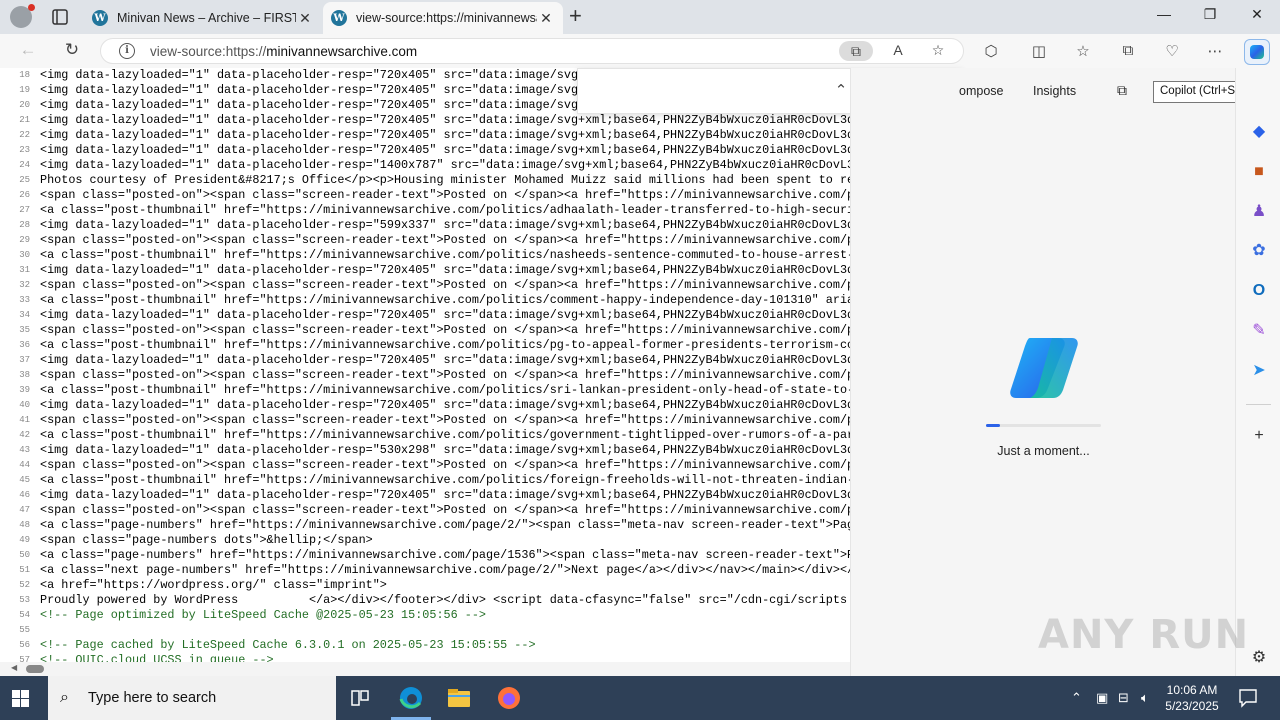  Describe the element at coordinates (1102, 698) in the screenshot. I see `device-icon: ▣` at that location.